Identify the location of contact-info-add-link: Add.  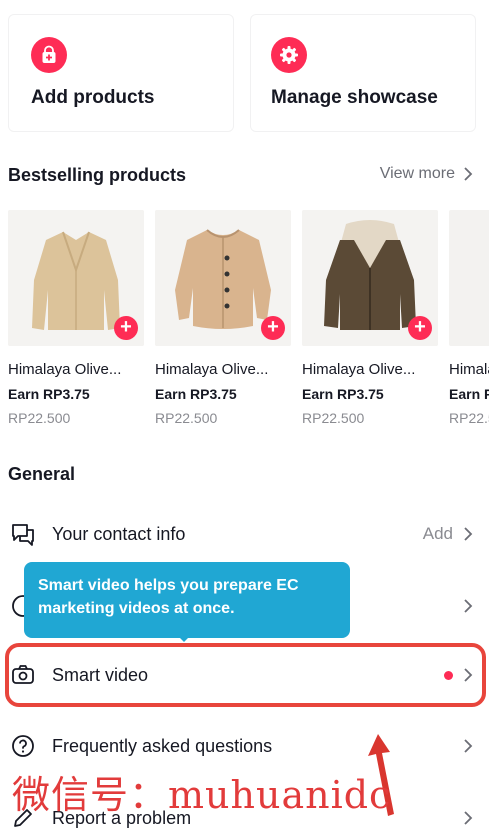
(438, 534).